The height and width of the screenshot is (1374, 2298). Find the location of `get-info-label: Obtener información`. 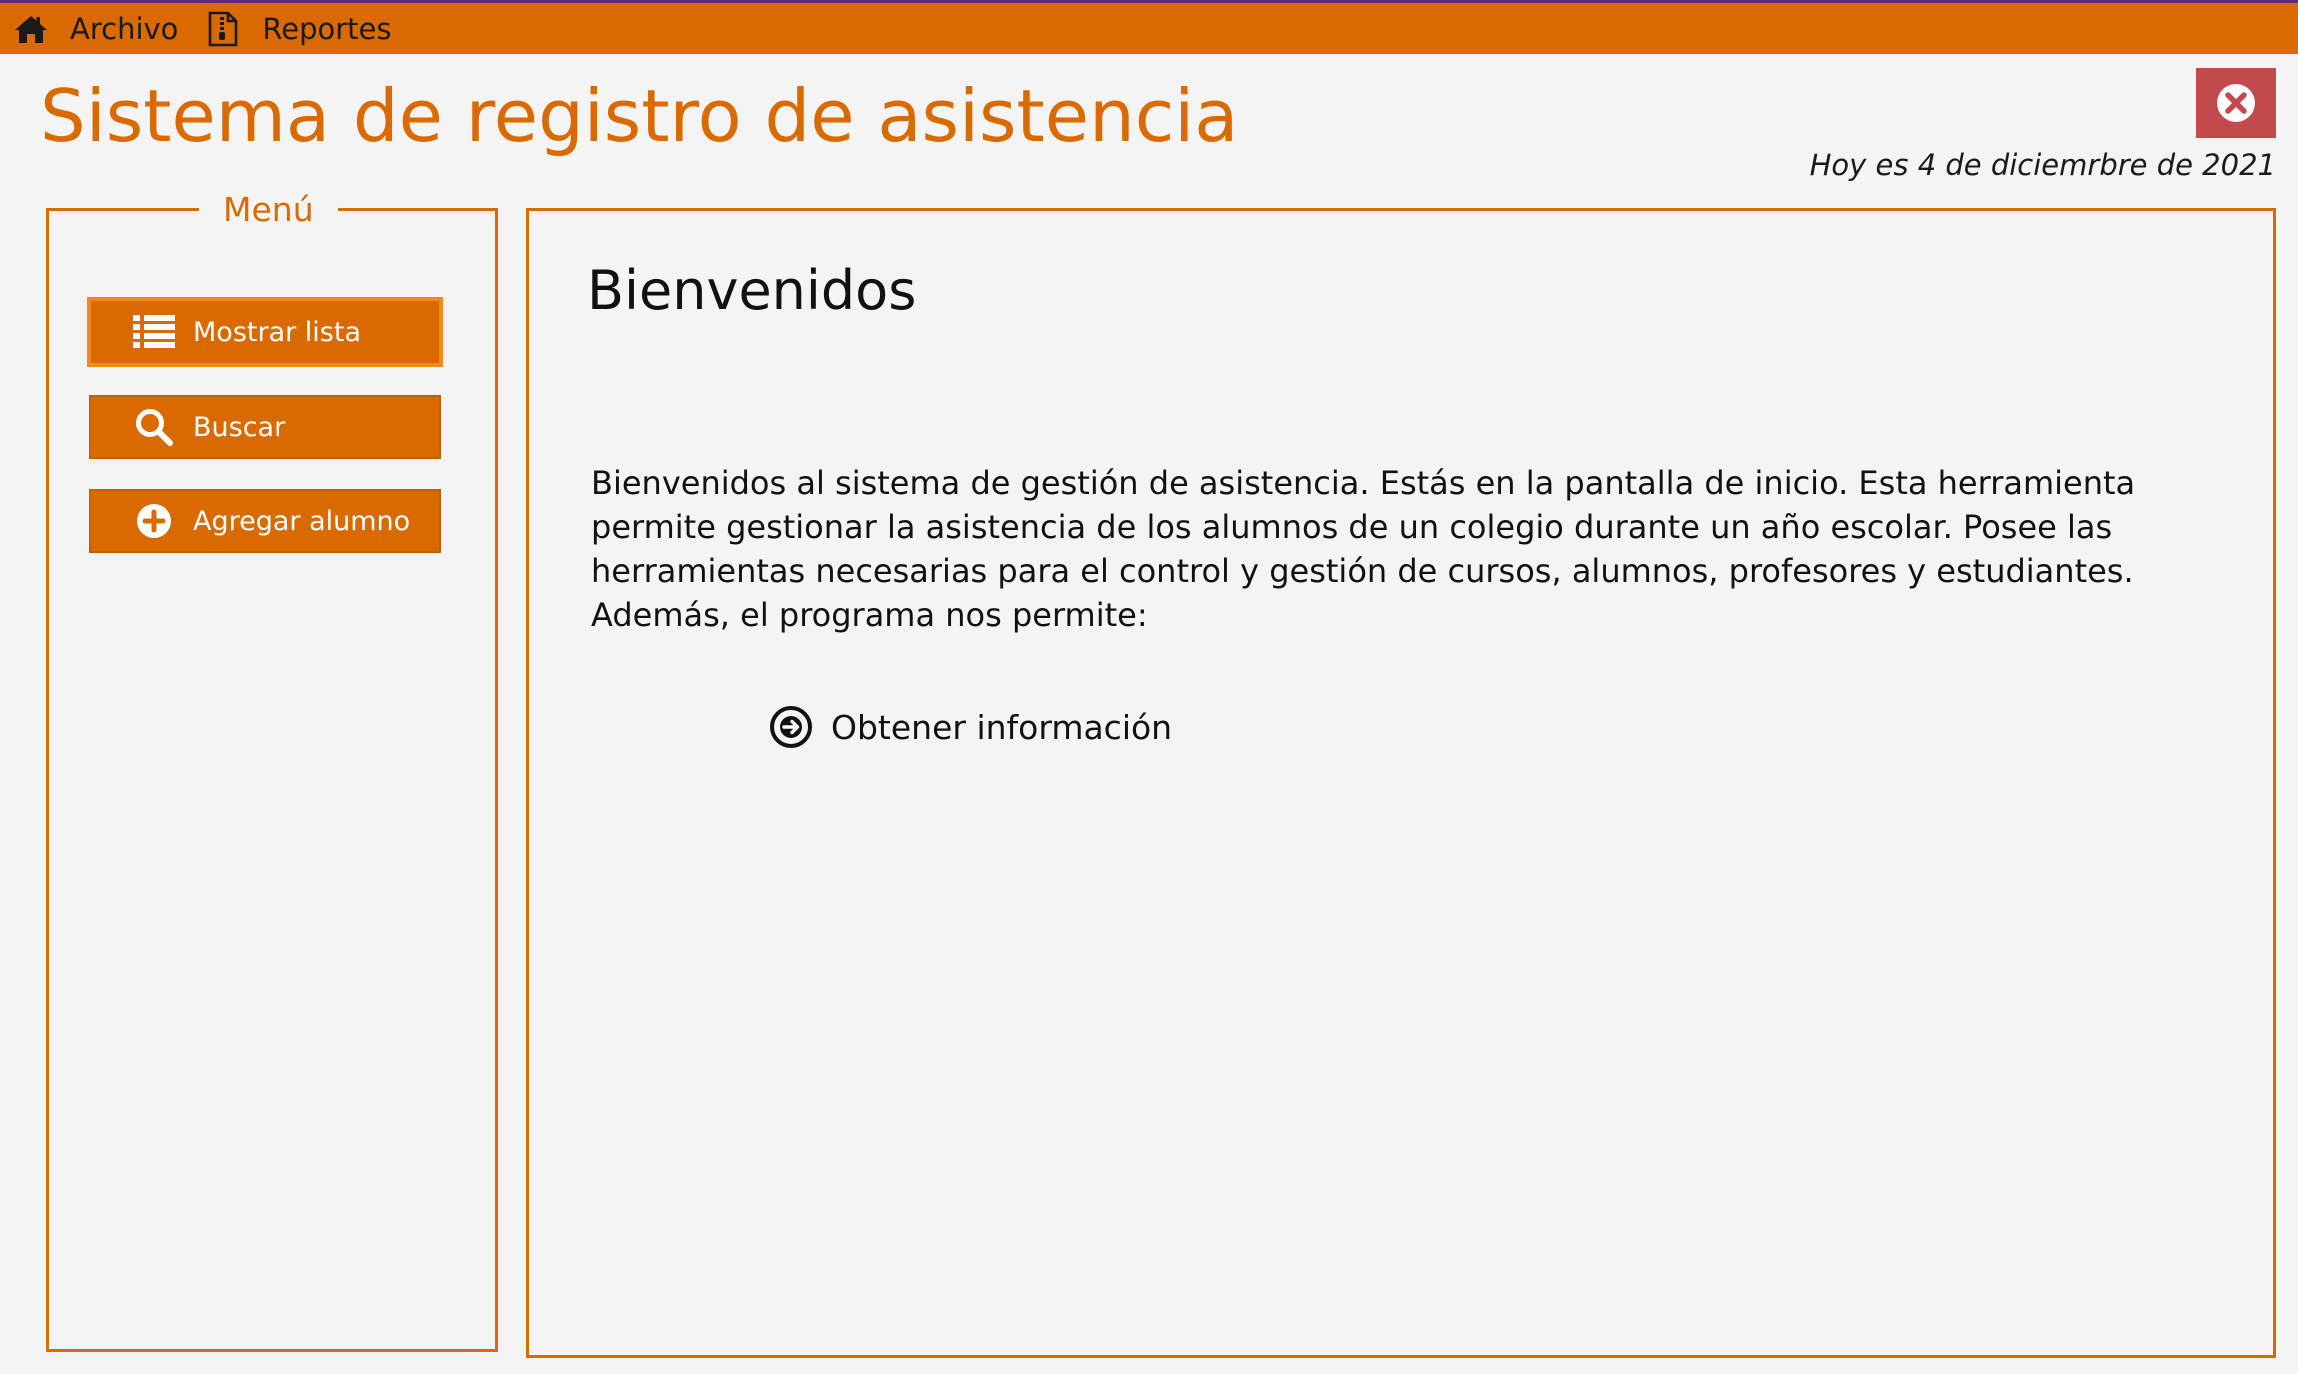

get-info-label: Obtener información is located at coordinates (1002, 727).